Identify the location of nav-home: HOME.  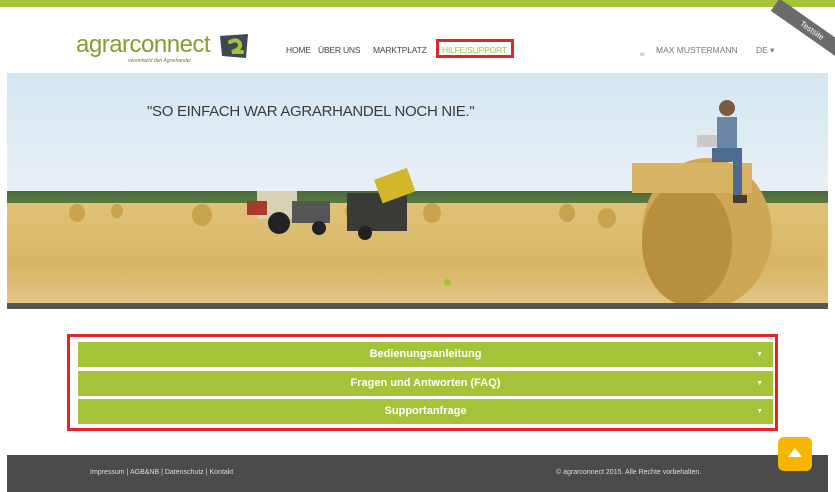
(298, 50).